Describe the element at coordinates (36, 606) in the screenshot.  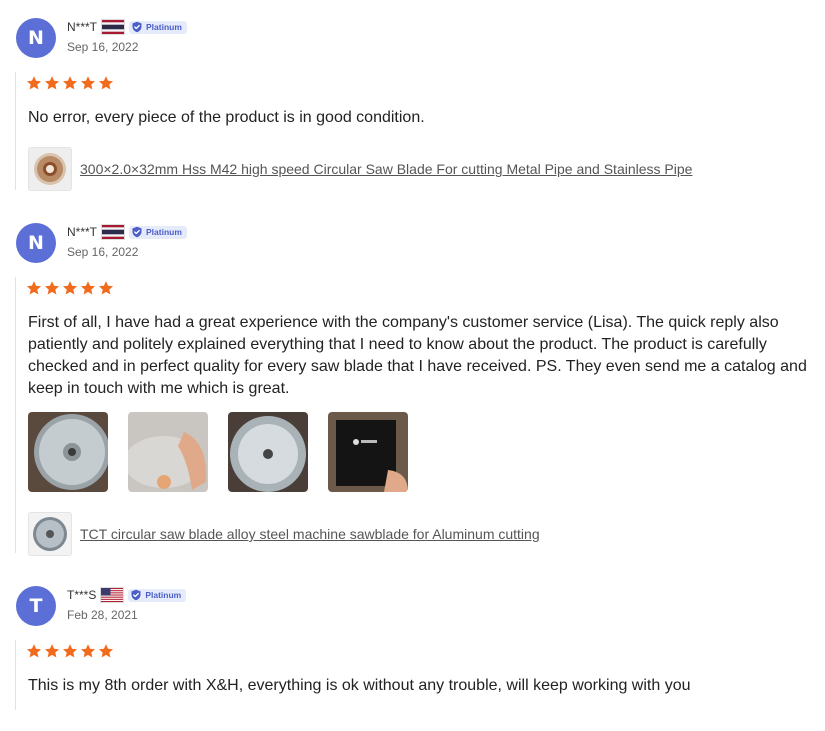
I see `avatar: T` at that location.